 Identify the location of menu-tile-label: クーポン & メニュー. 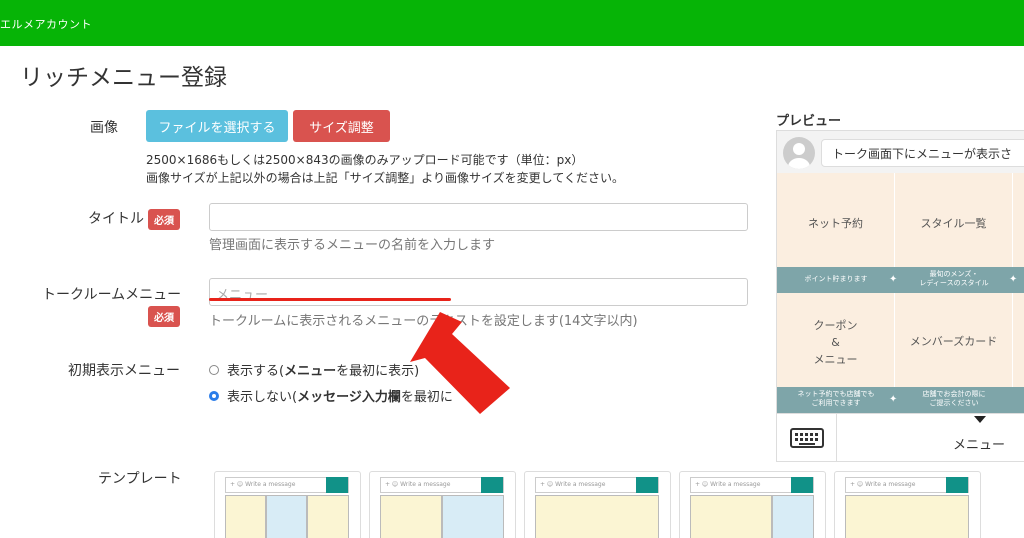
(835, 342).